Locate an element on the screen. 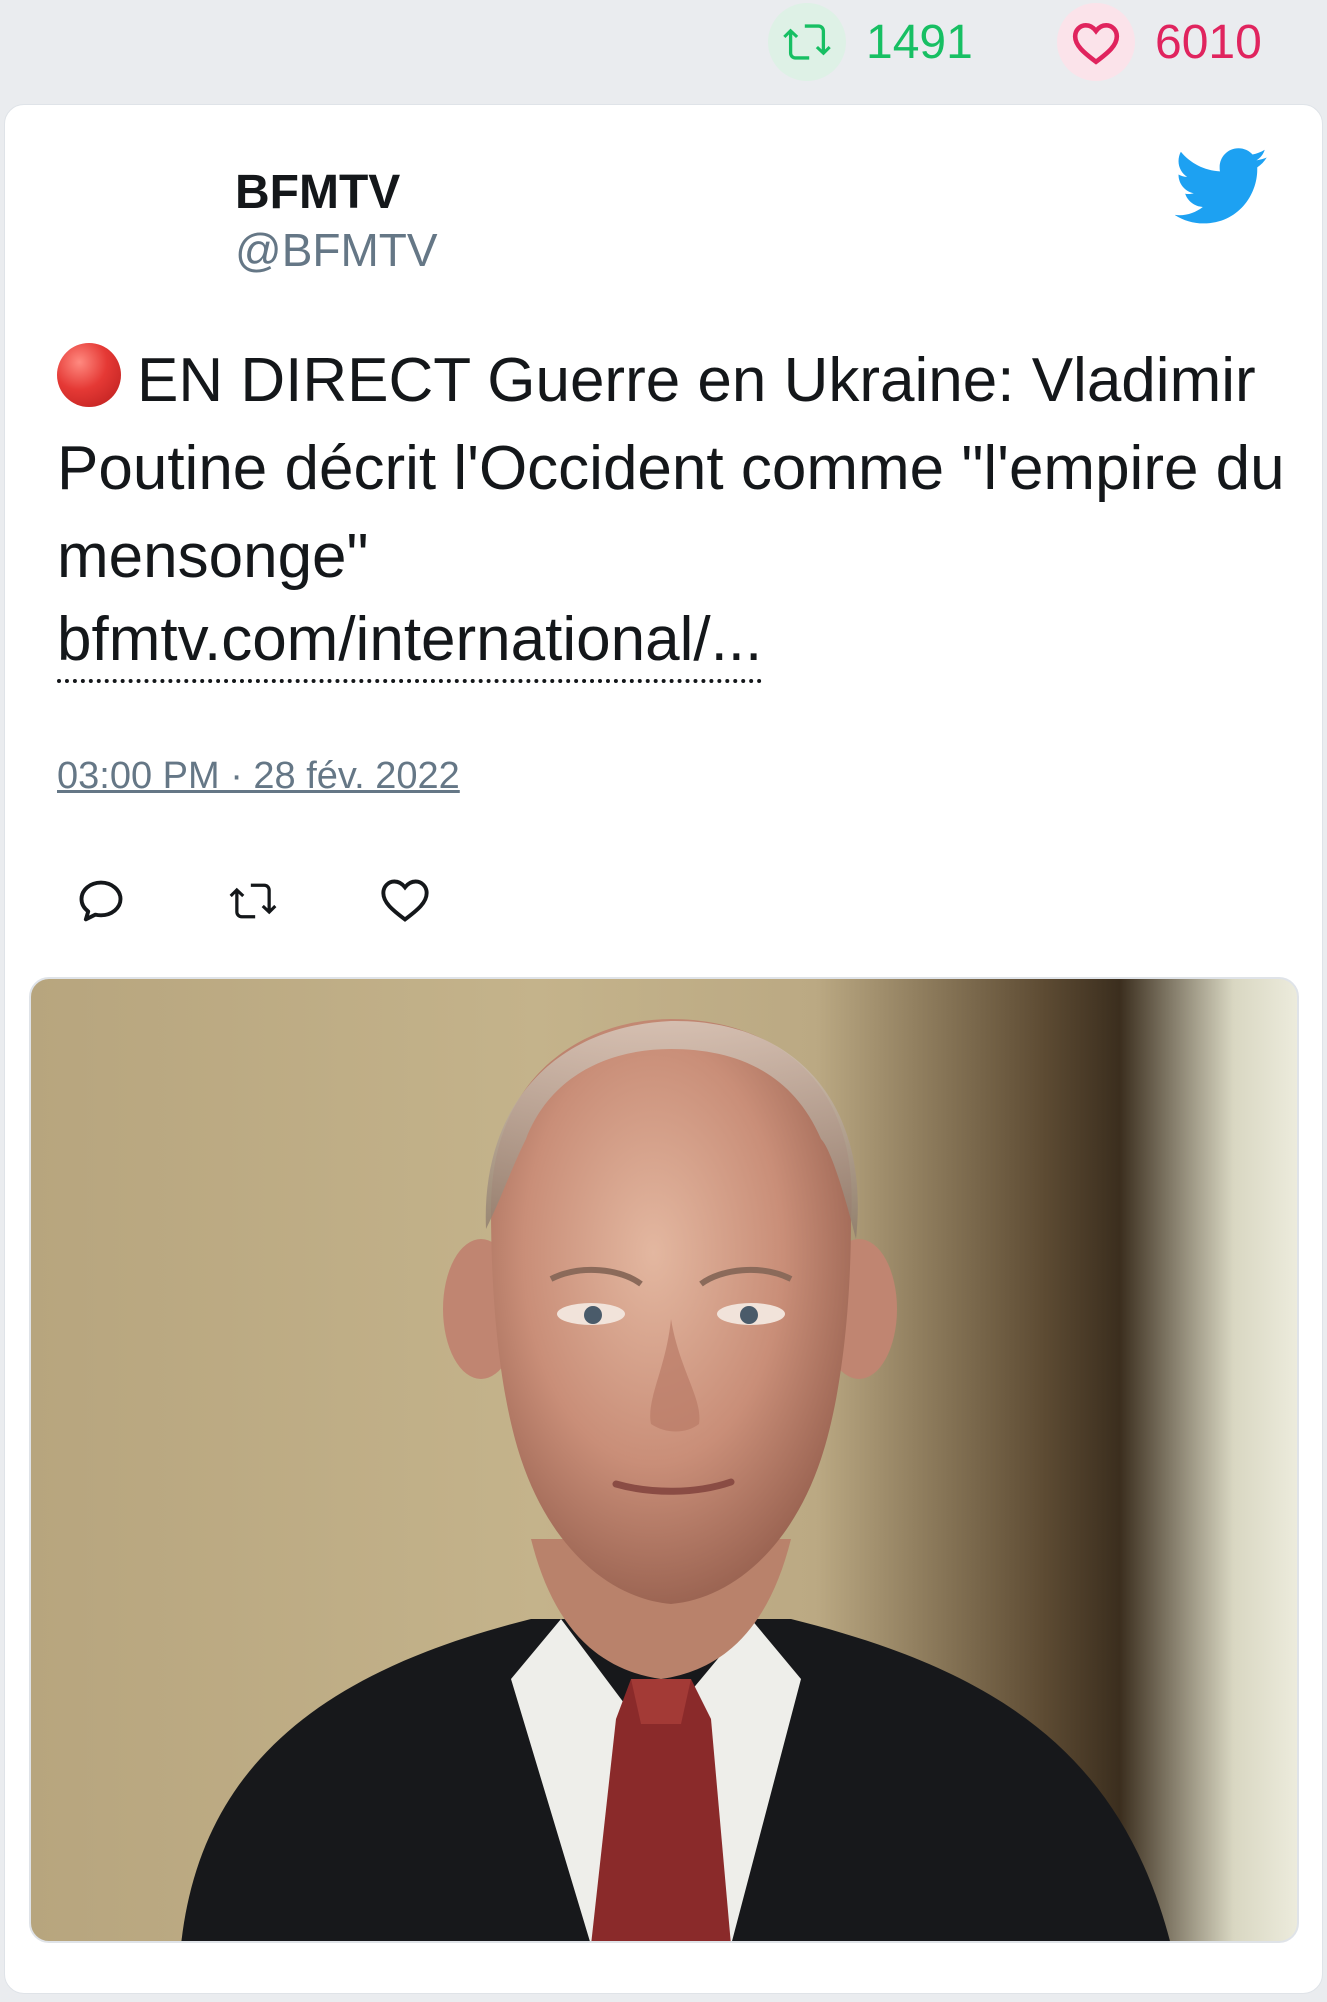  twitter-bird-icon is located at coordinates (1222, 187).